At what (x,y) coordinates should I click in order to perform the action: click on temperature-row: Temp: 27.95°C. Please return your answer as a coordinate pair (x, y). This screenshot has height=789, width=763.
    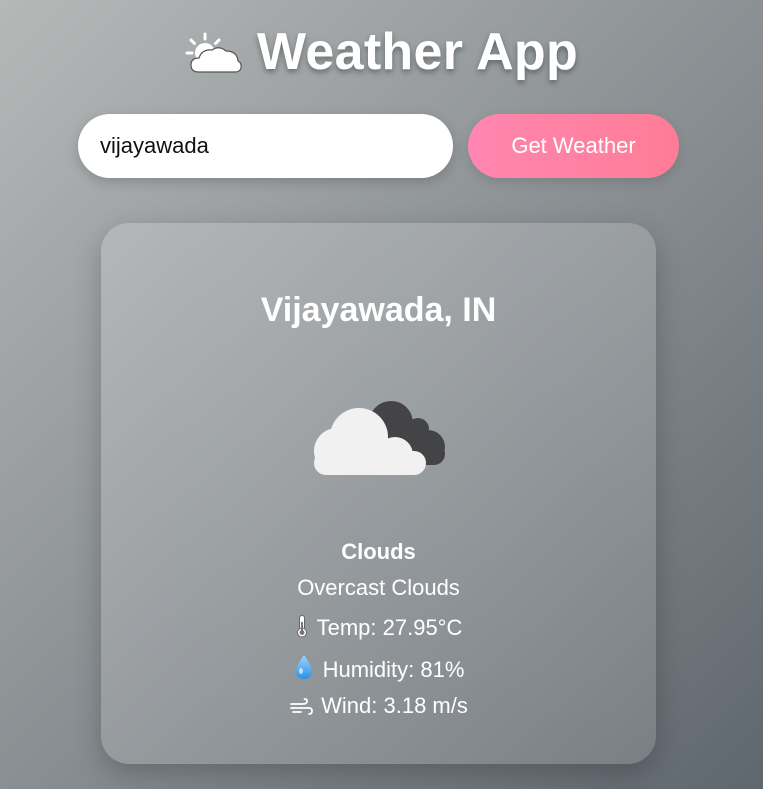
    Looking at the image, I should click on (378, 629).